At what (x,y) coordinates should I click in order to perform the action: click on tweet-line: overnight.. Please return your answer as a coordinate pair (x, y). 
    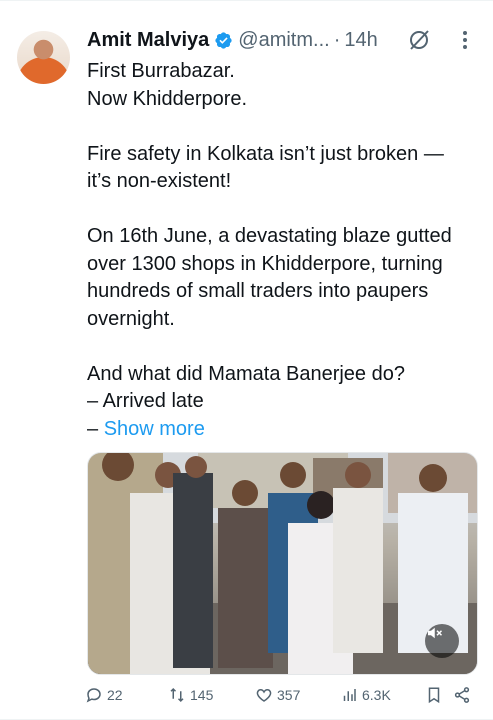
    Looking at the image, I should click on (131, 318).